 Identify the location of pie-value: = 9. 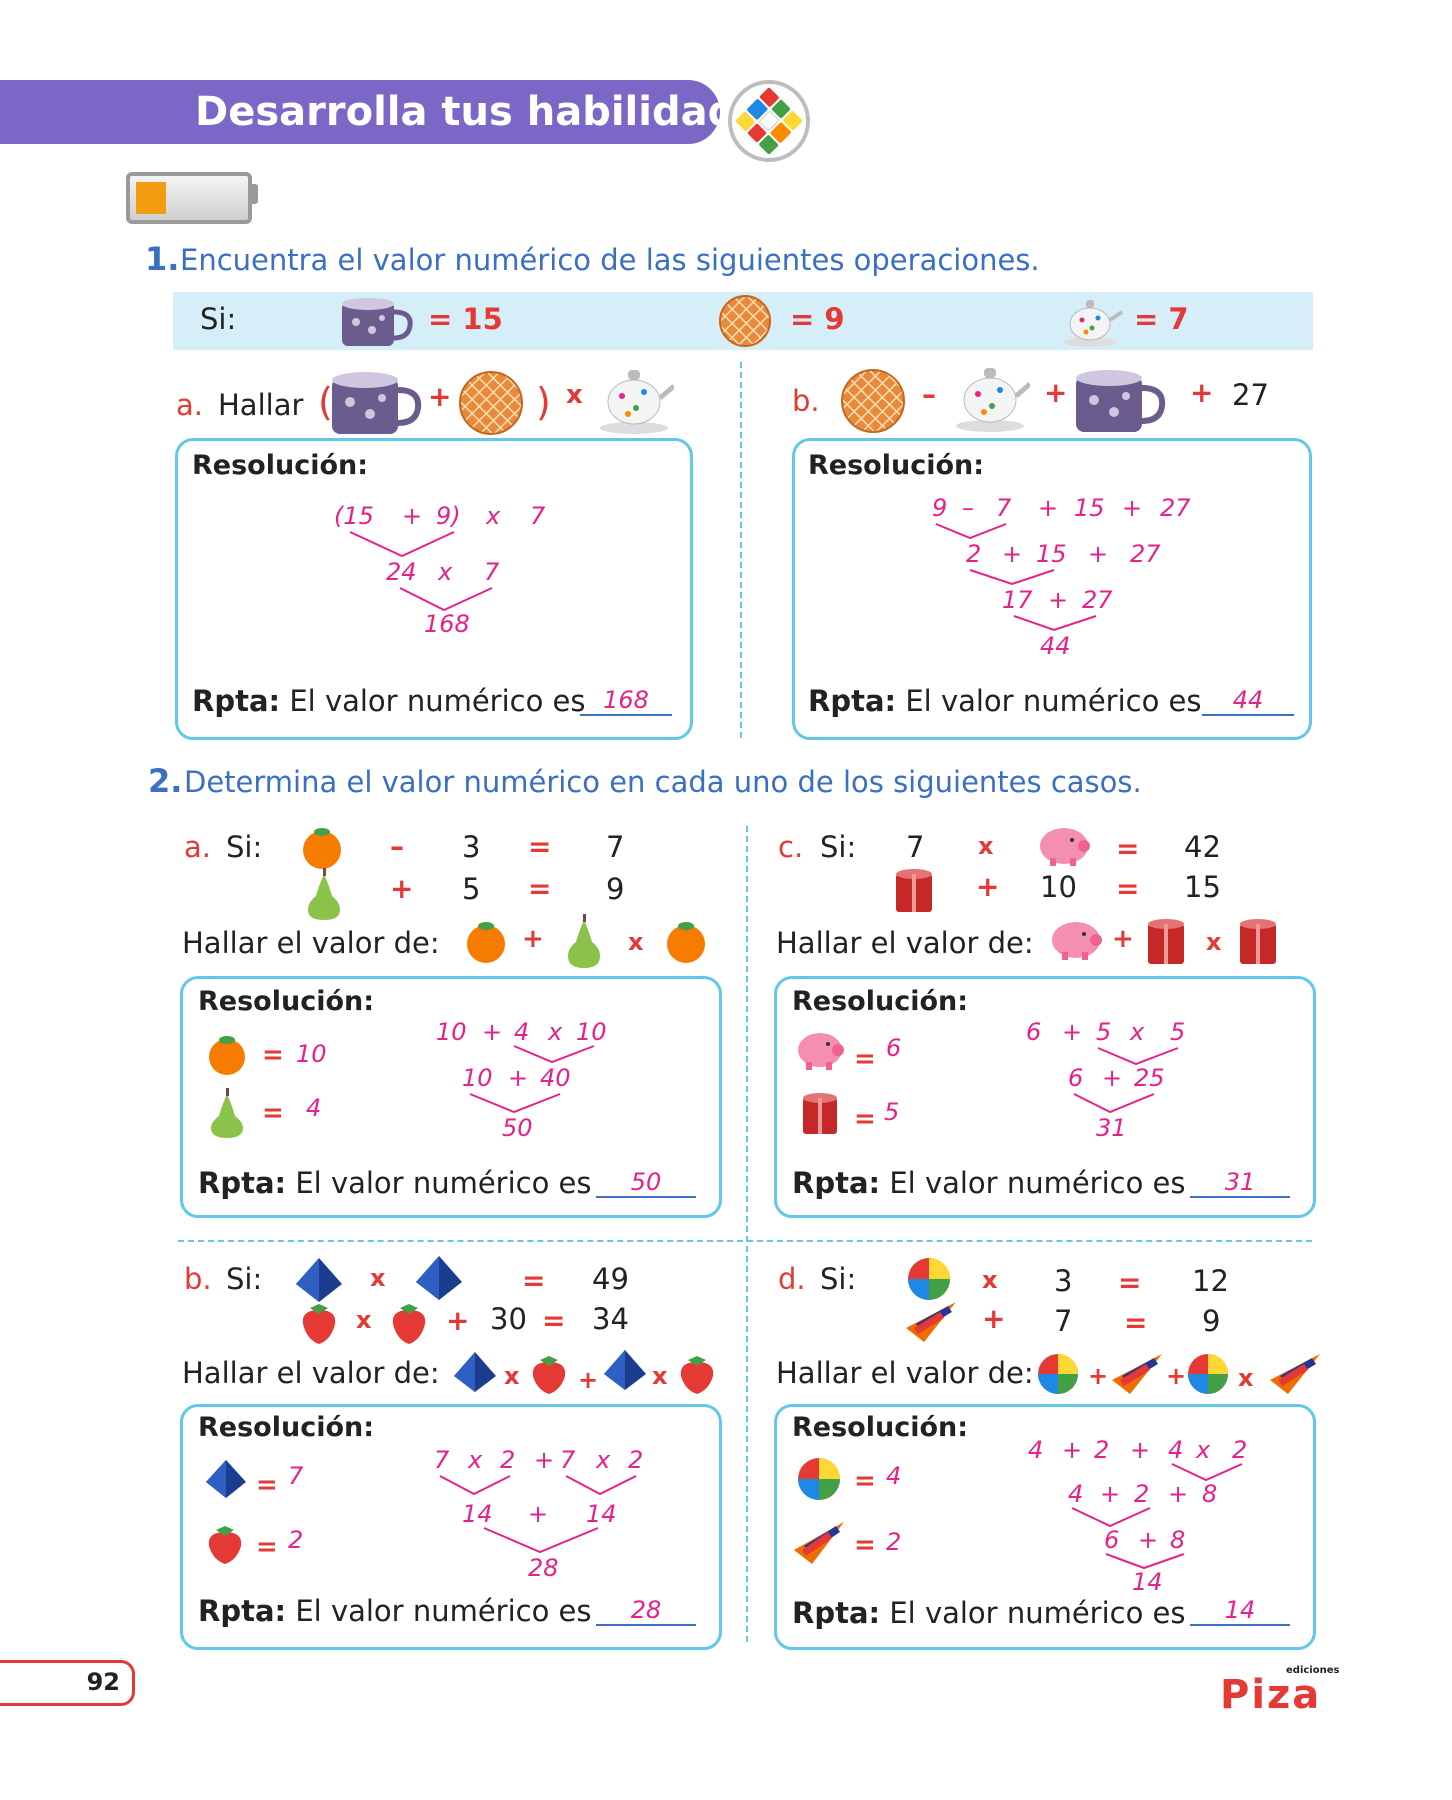
(817, 319).